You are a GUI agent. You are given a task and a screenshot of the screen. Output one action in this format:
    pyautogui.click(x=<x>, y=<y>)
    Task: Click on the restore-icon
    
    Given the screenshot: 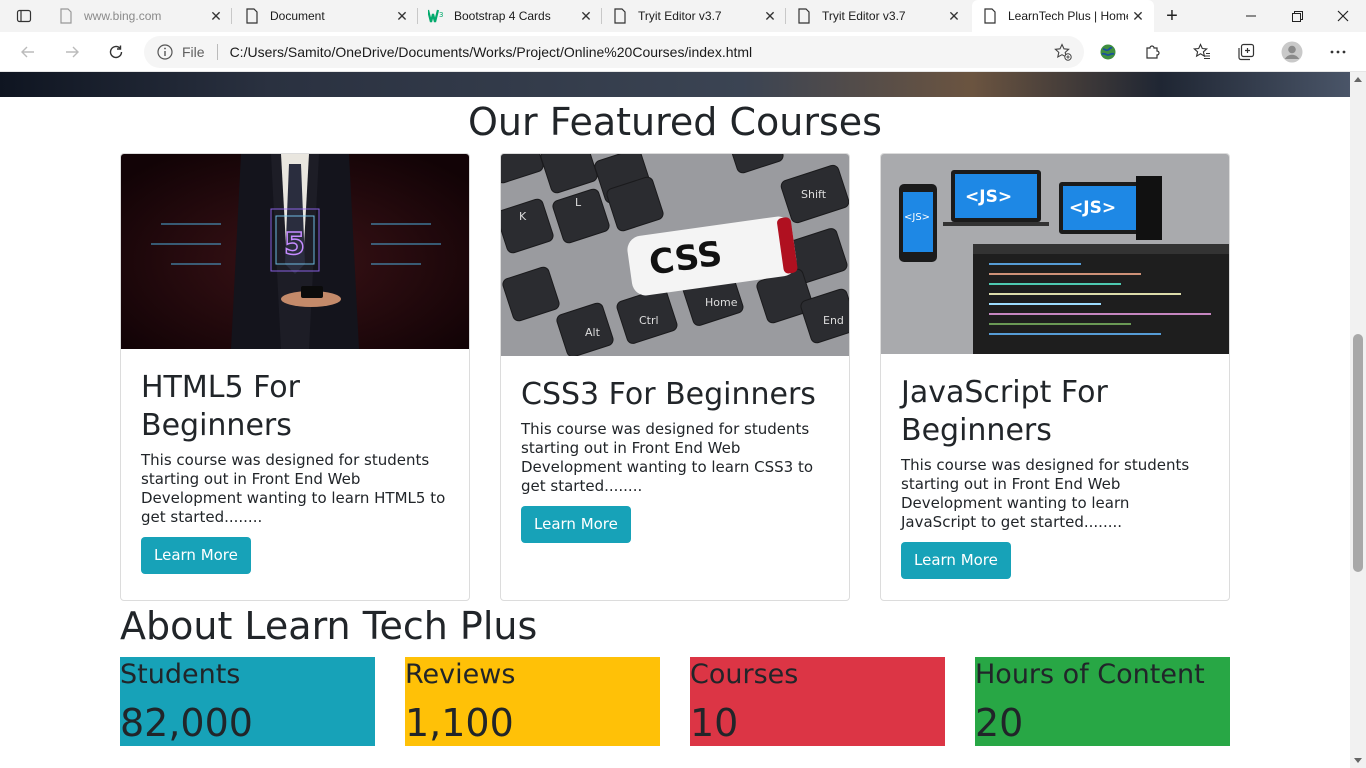 What is the action you would take?
    pyautogui.click(x=1297, y=16)
    